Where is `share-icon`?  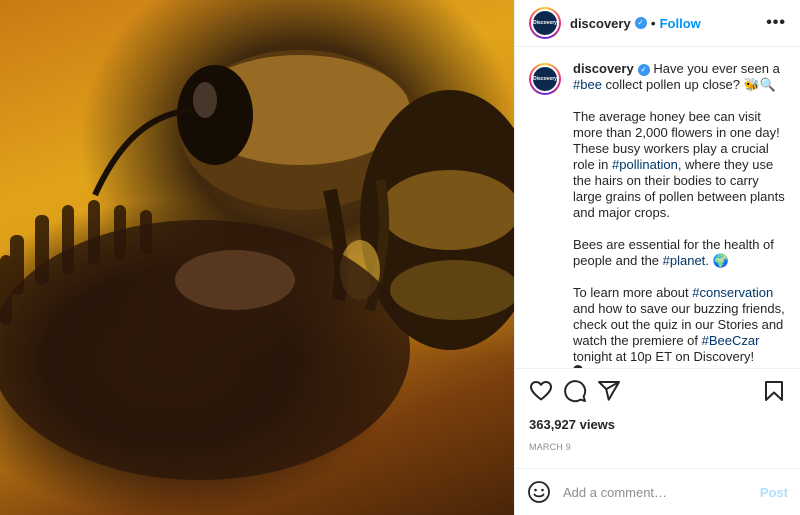
share-icon is located at coordinates (609, 391).